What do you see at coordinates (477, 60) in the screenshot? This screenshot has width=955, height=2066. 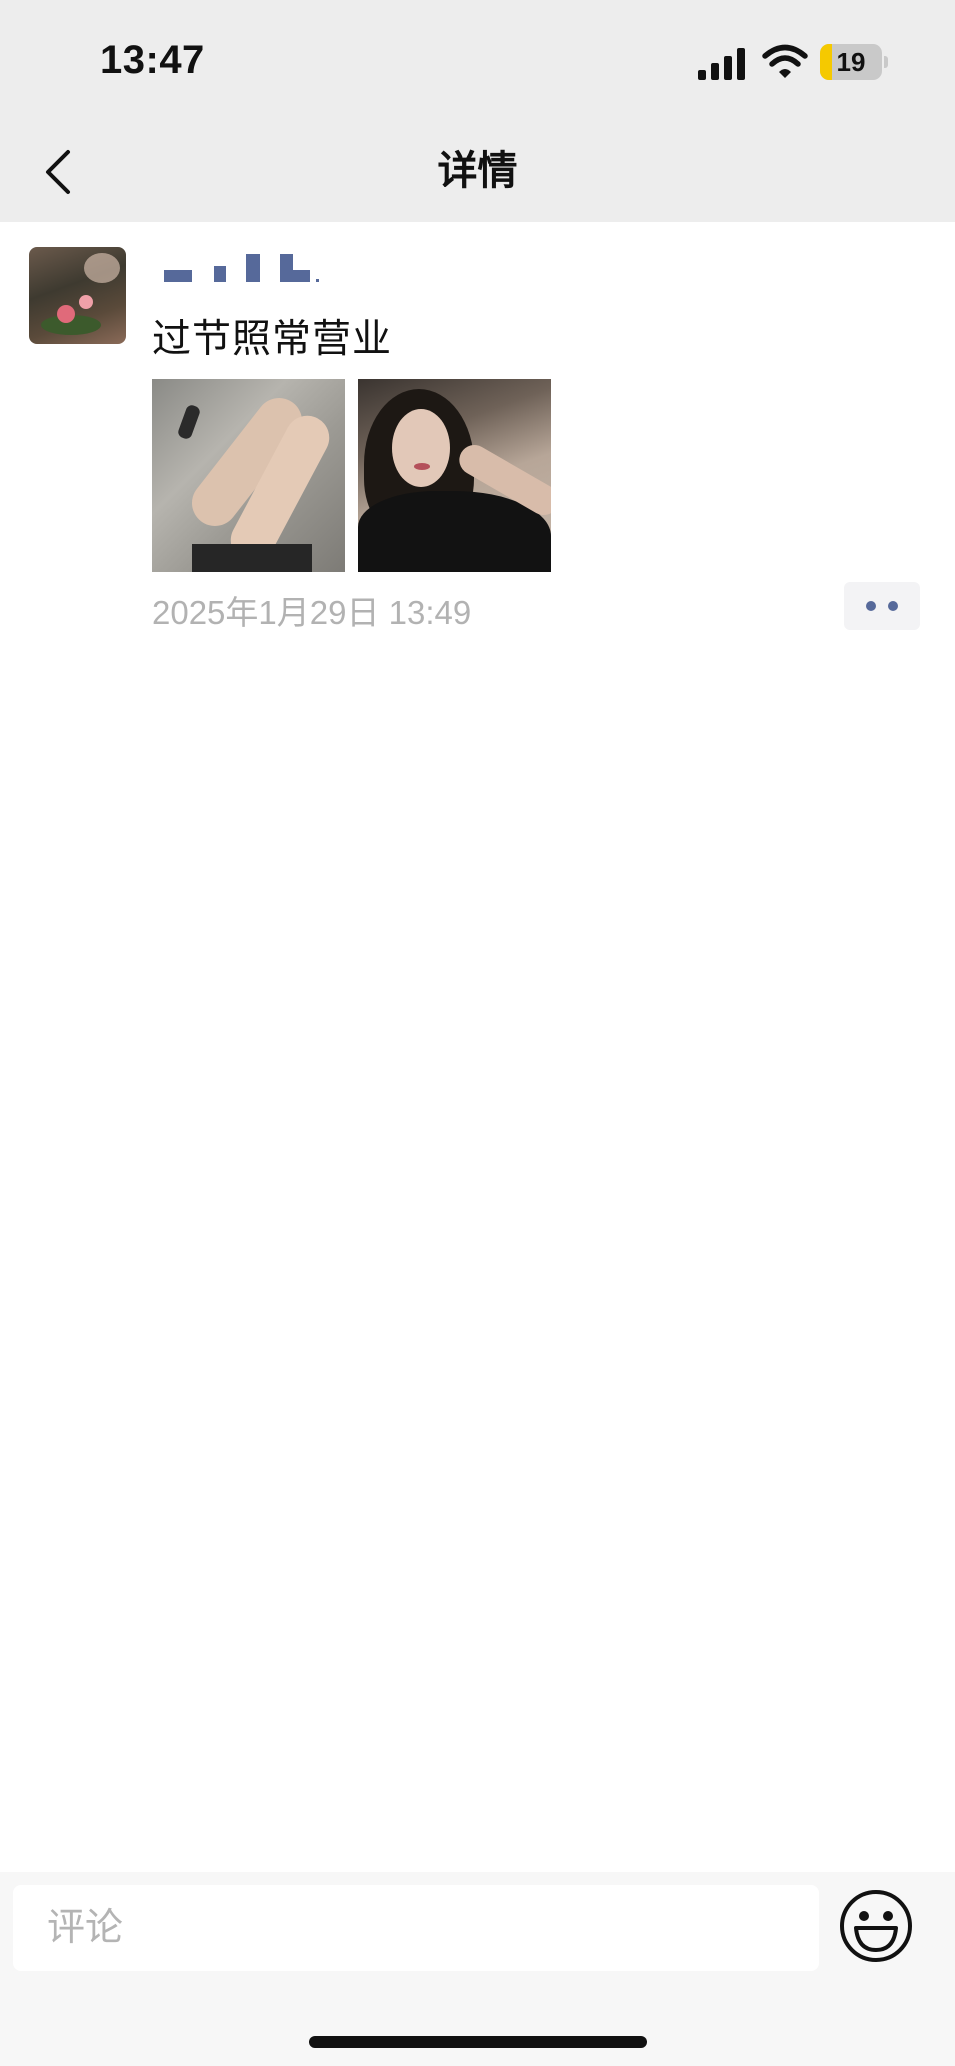 I see `status-bar: 13:47 19` at bounding box center [477, 60].